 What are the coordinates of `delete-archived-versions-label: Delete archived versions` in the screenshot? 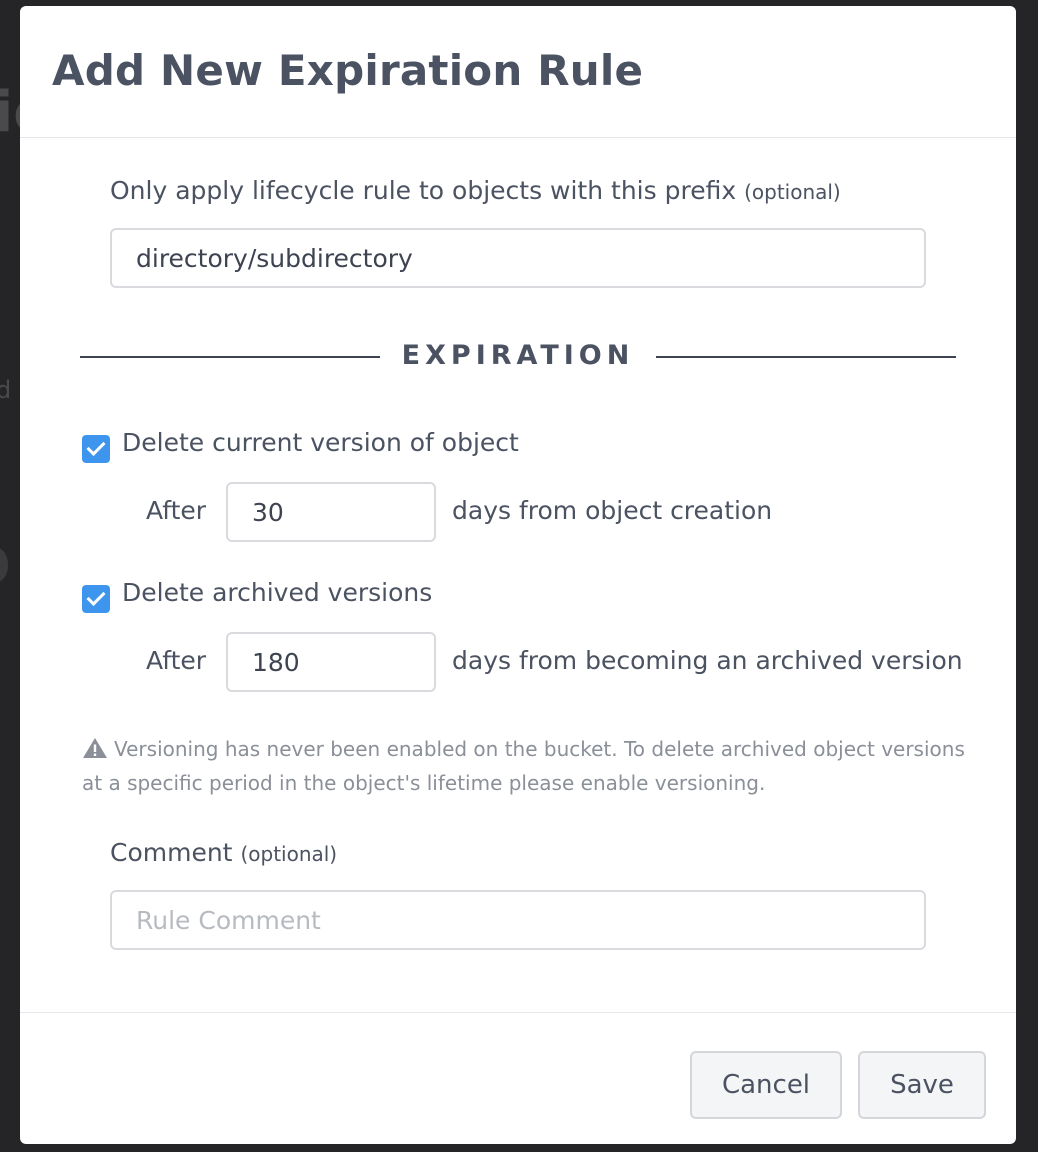 It's located at (277, 592).